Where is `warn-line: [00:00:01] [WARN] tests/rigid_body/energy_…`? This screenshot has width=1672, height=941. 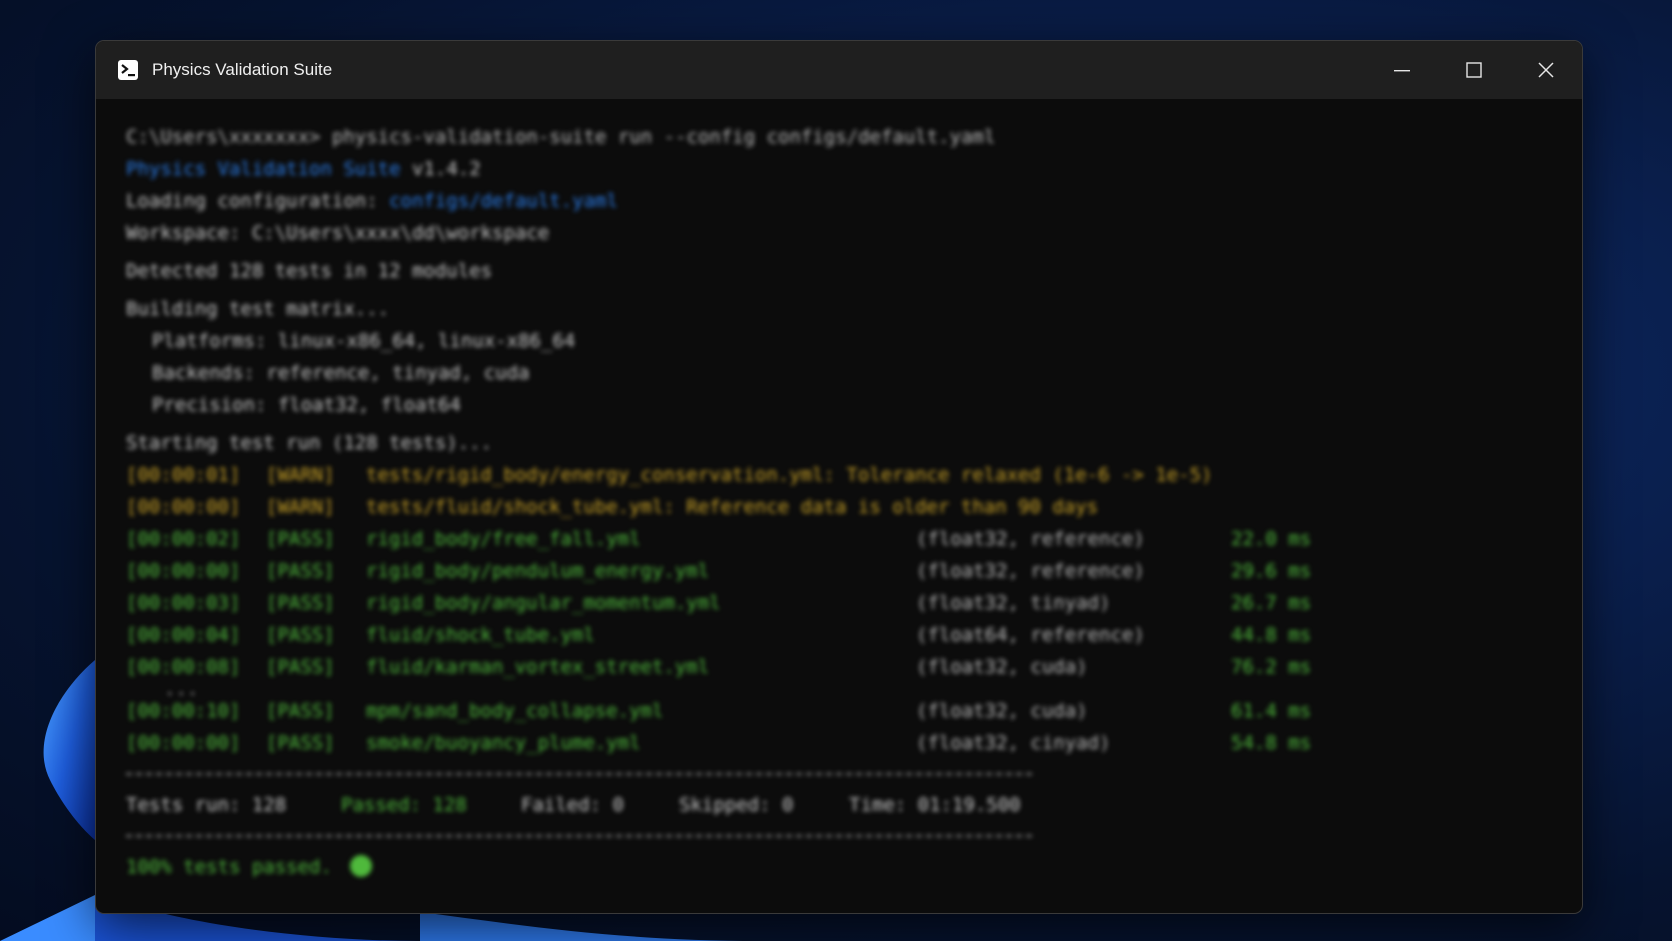
warn-line: [00:00:01] [WARN] tests/rigid_body/energy_… is located at coordinates (669, 475).